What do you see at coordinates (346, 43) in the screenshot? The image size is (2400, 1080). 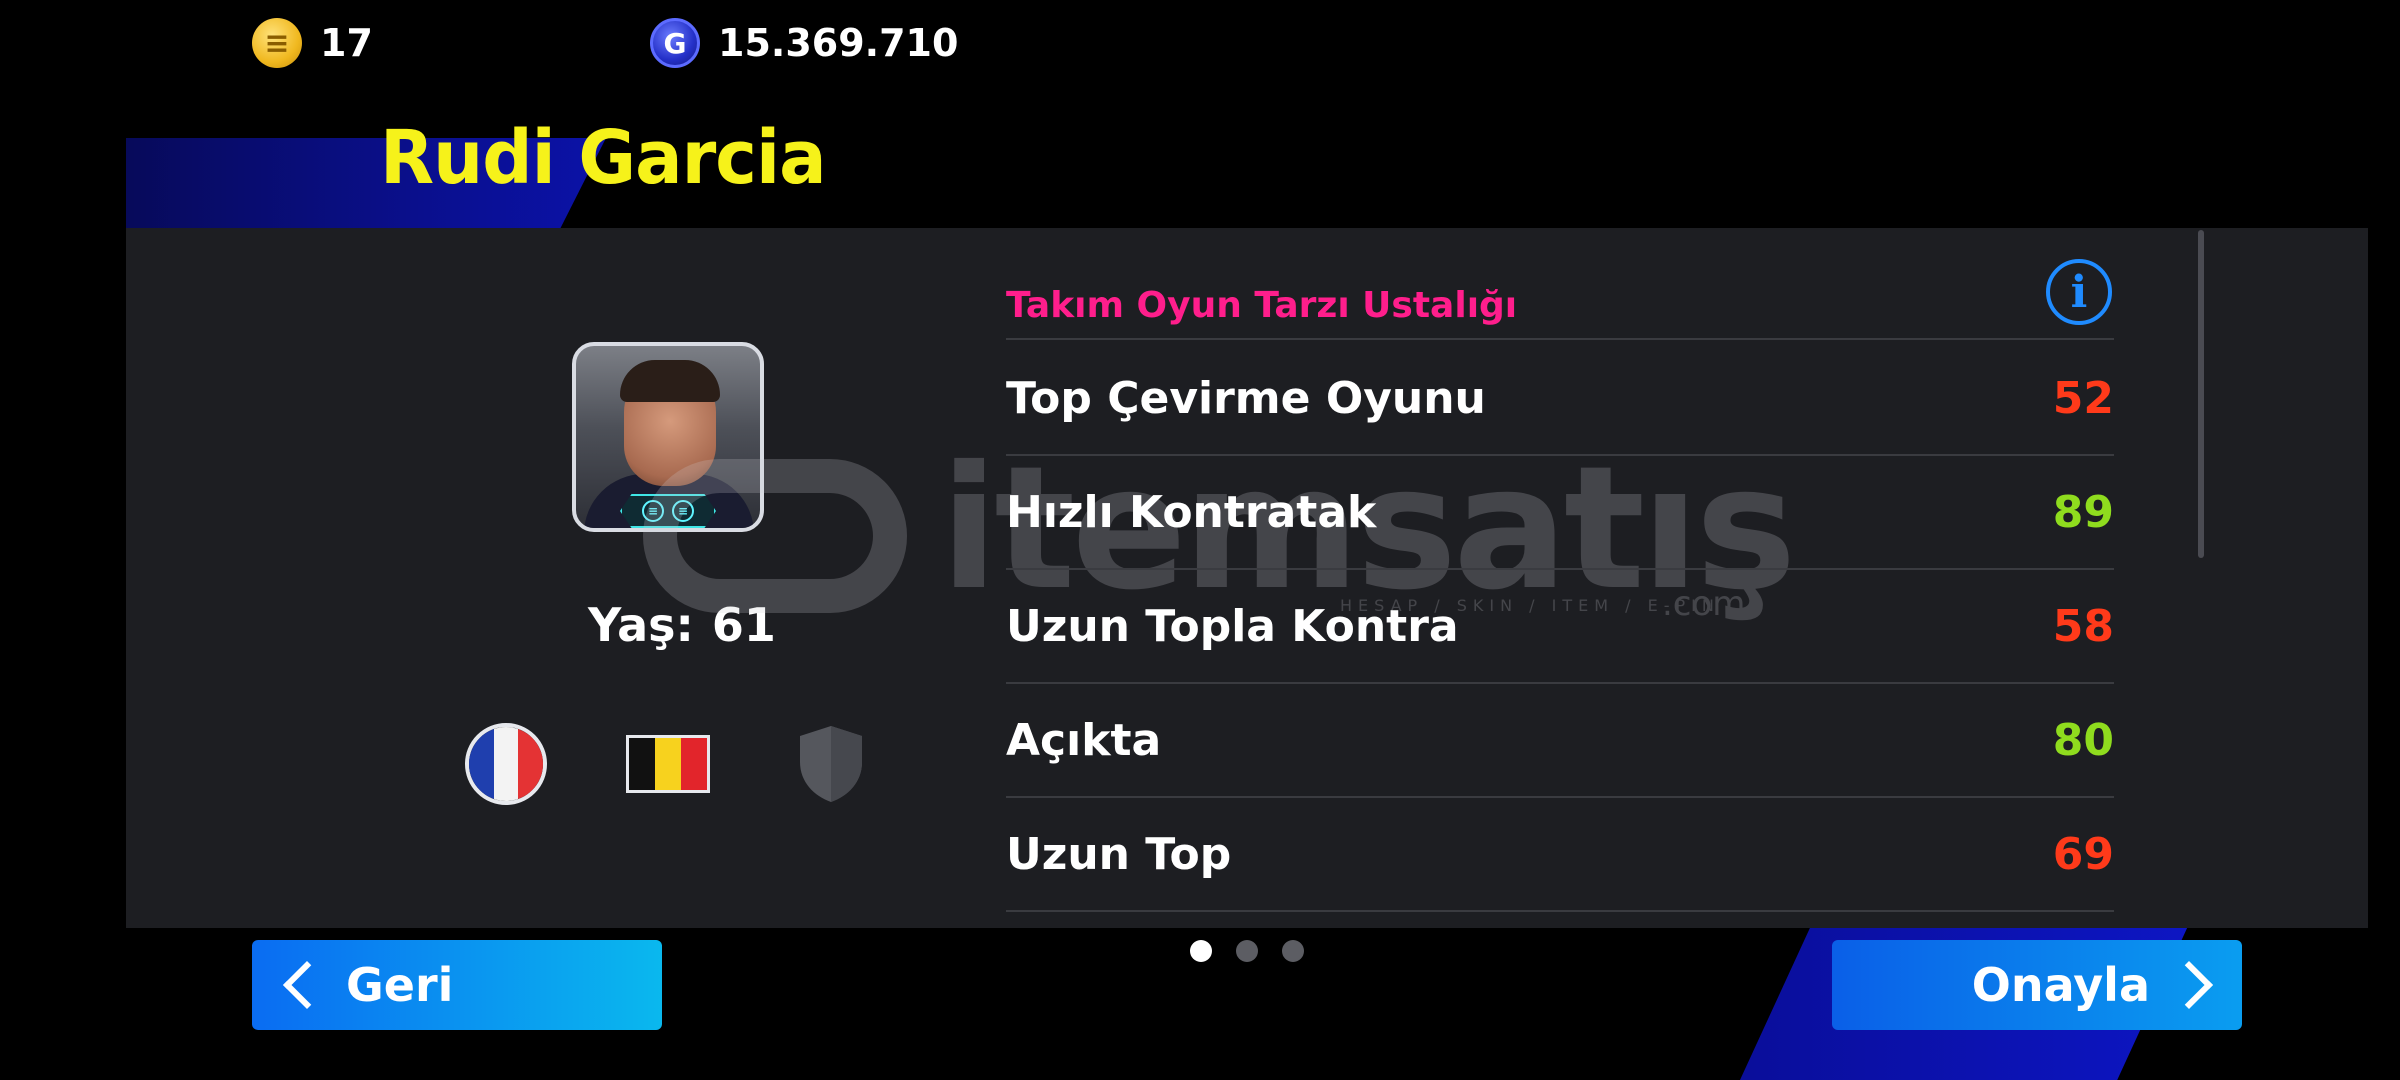 I see `coins-value: 17` at bounding box center [346, 43].